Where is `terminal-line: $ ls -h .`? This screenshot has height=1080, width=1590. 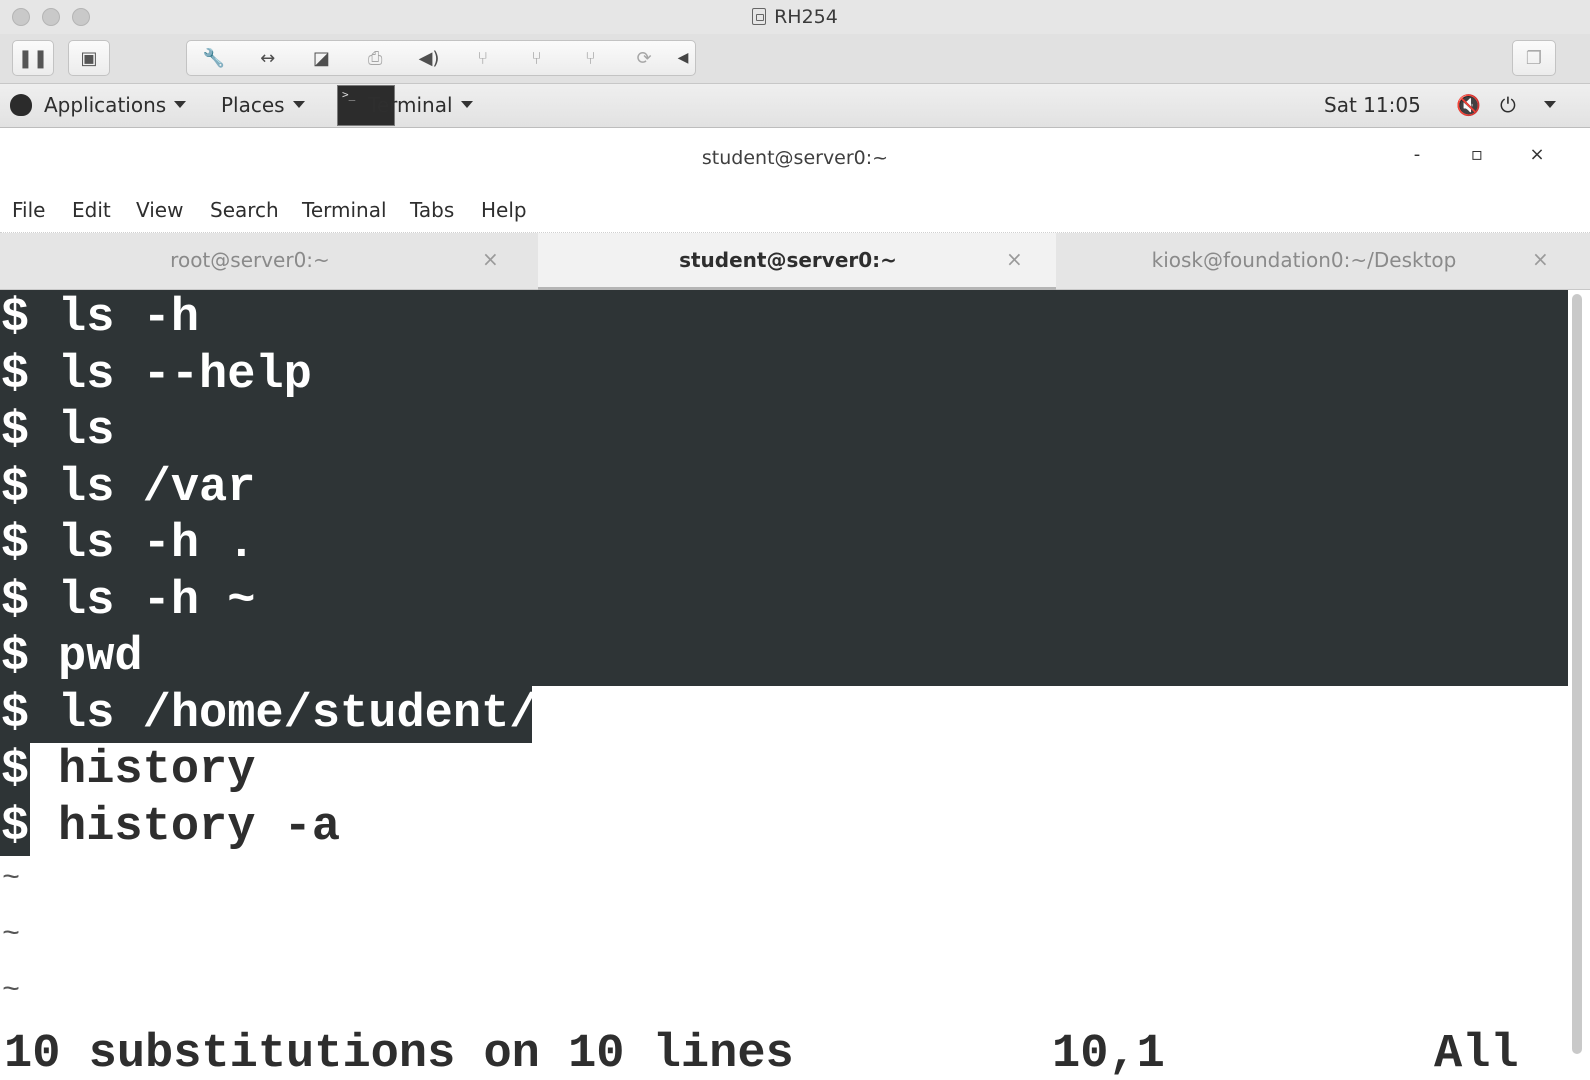
terminal-line: $ ls -h . is located at coordinates (128, 544).